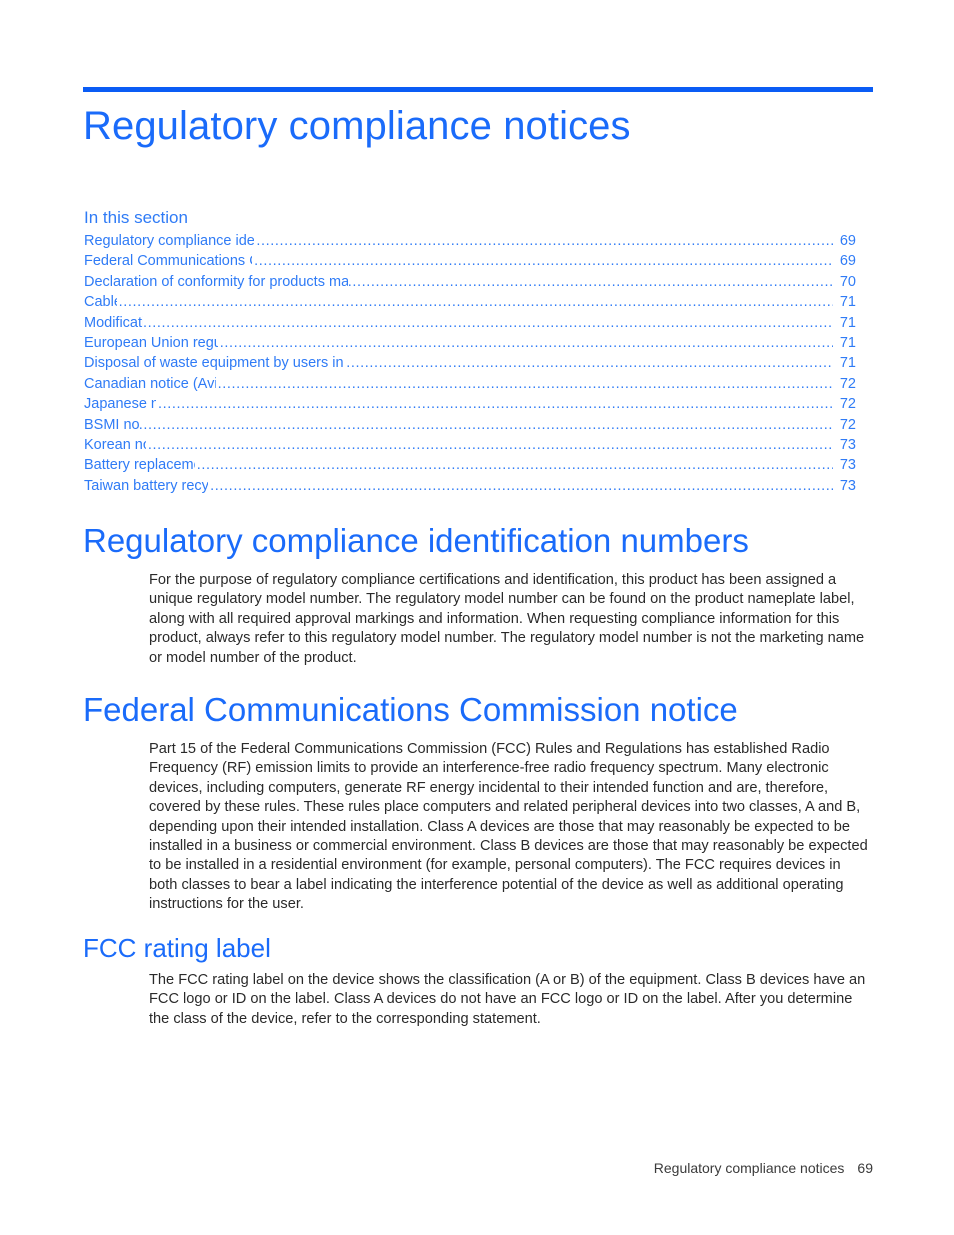  What do you see at coordinates (357, 126) in the screenshot?
I see `page-title: Regulatory compliance notices` at bounding box center [357, 126].